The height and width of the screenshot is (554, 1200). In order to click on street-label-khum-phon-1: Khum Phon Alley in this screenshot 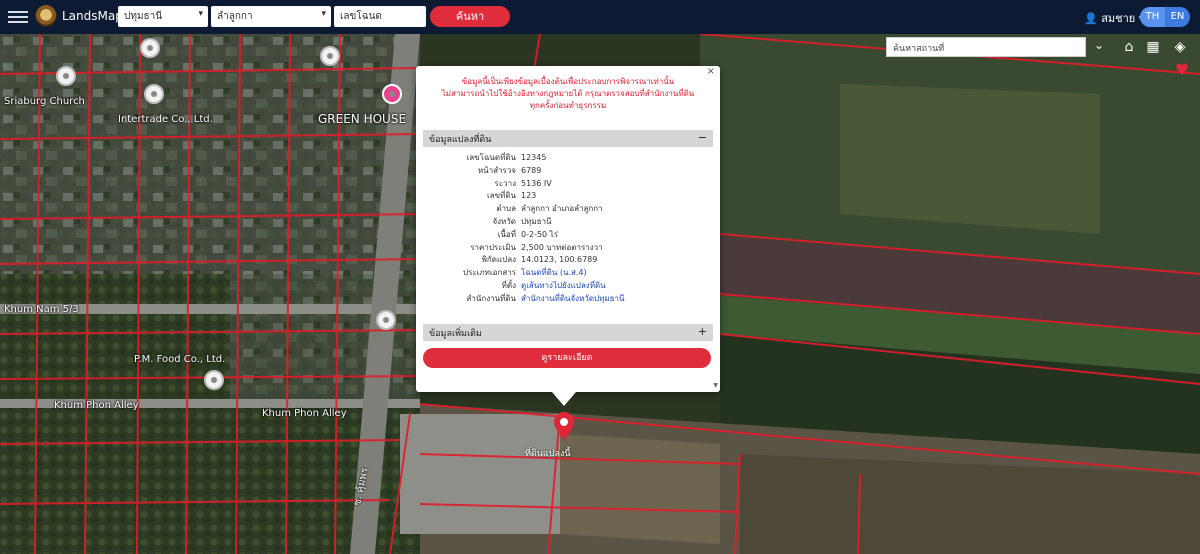, I will do `click(96, 405)`.